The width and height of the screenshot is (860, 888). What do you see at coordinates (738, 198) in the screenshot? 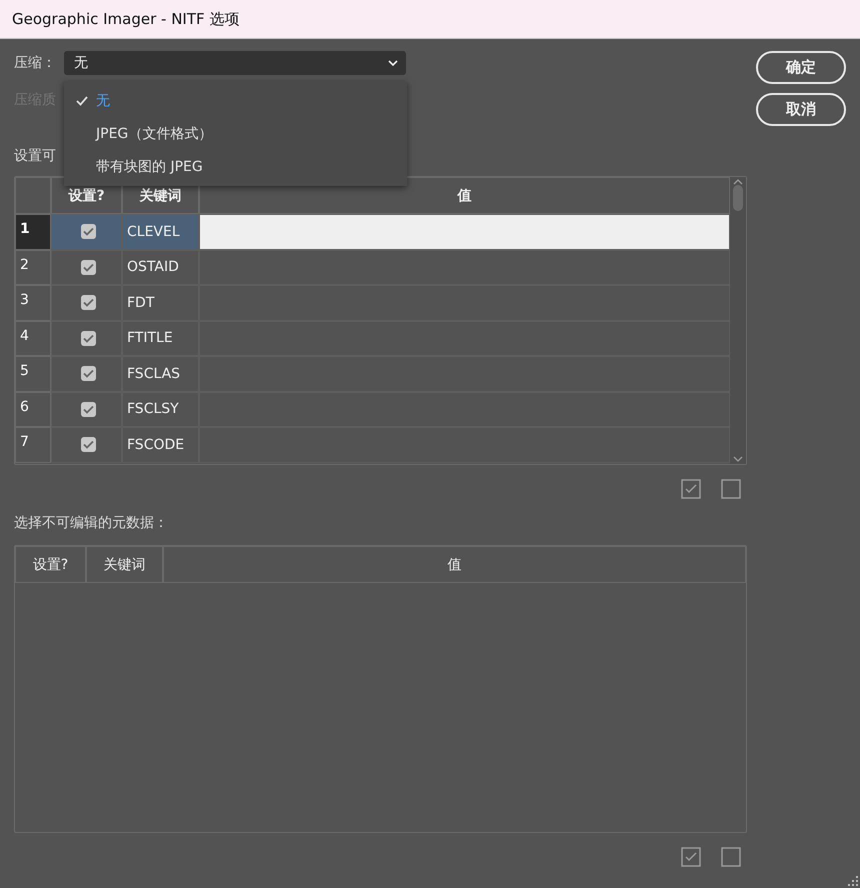
I see `scrollbar-thumb` at bounding box center [738, 198].